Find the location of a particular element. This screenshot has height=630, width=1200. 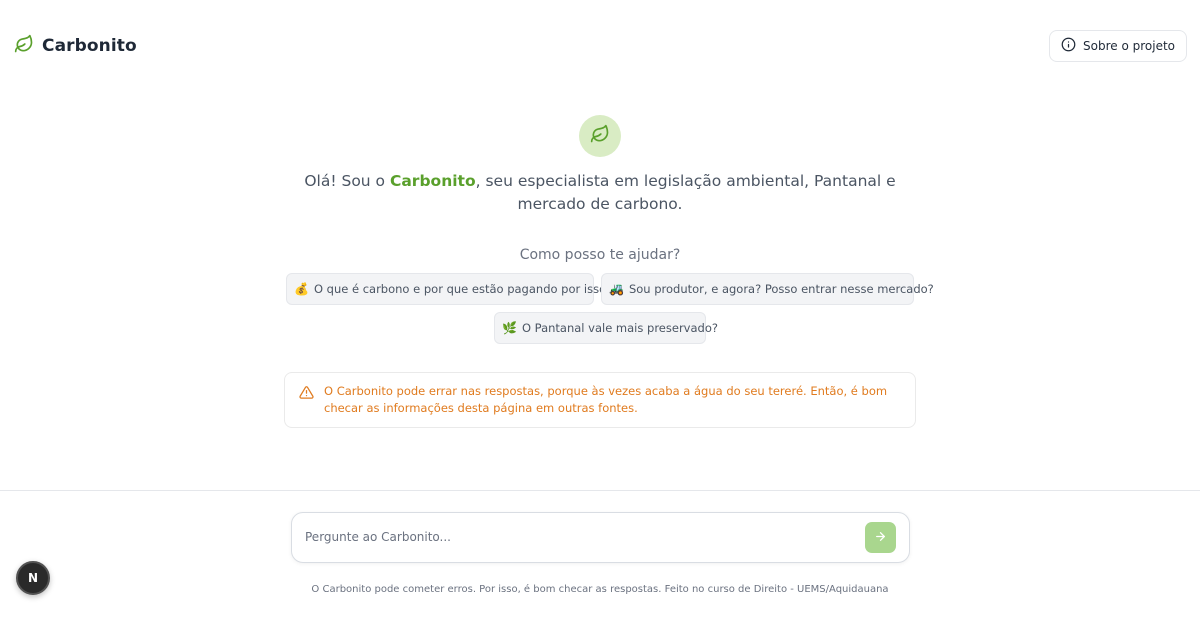

tractor-icon: 🚜 is located at coordinates (616, 289).